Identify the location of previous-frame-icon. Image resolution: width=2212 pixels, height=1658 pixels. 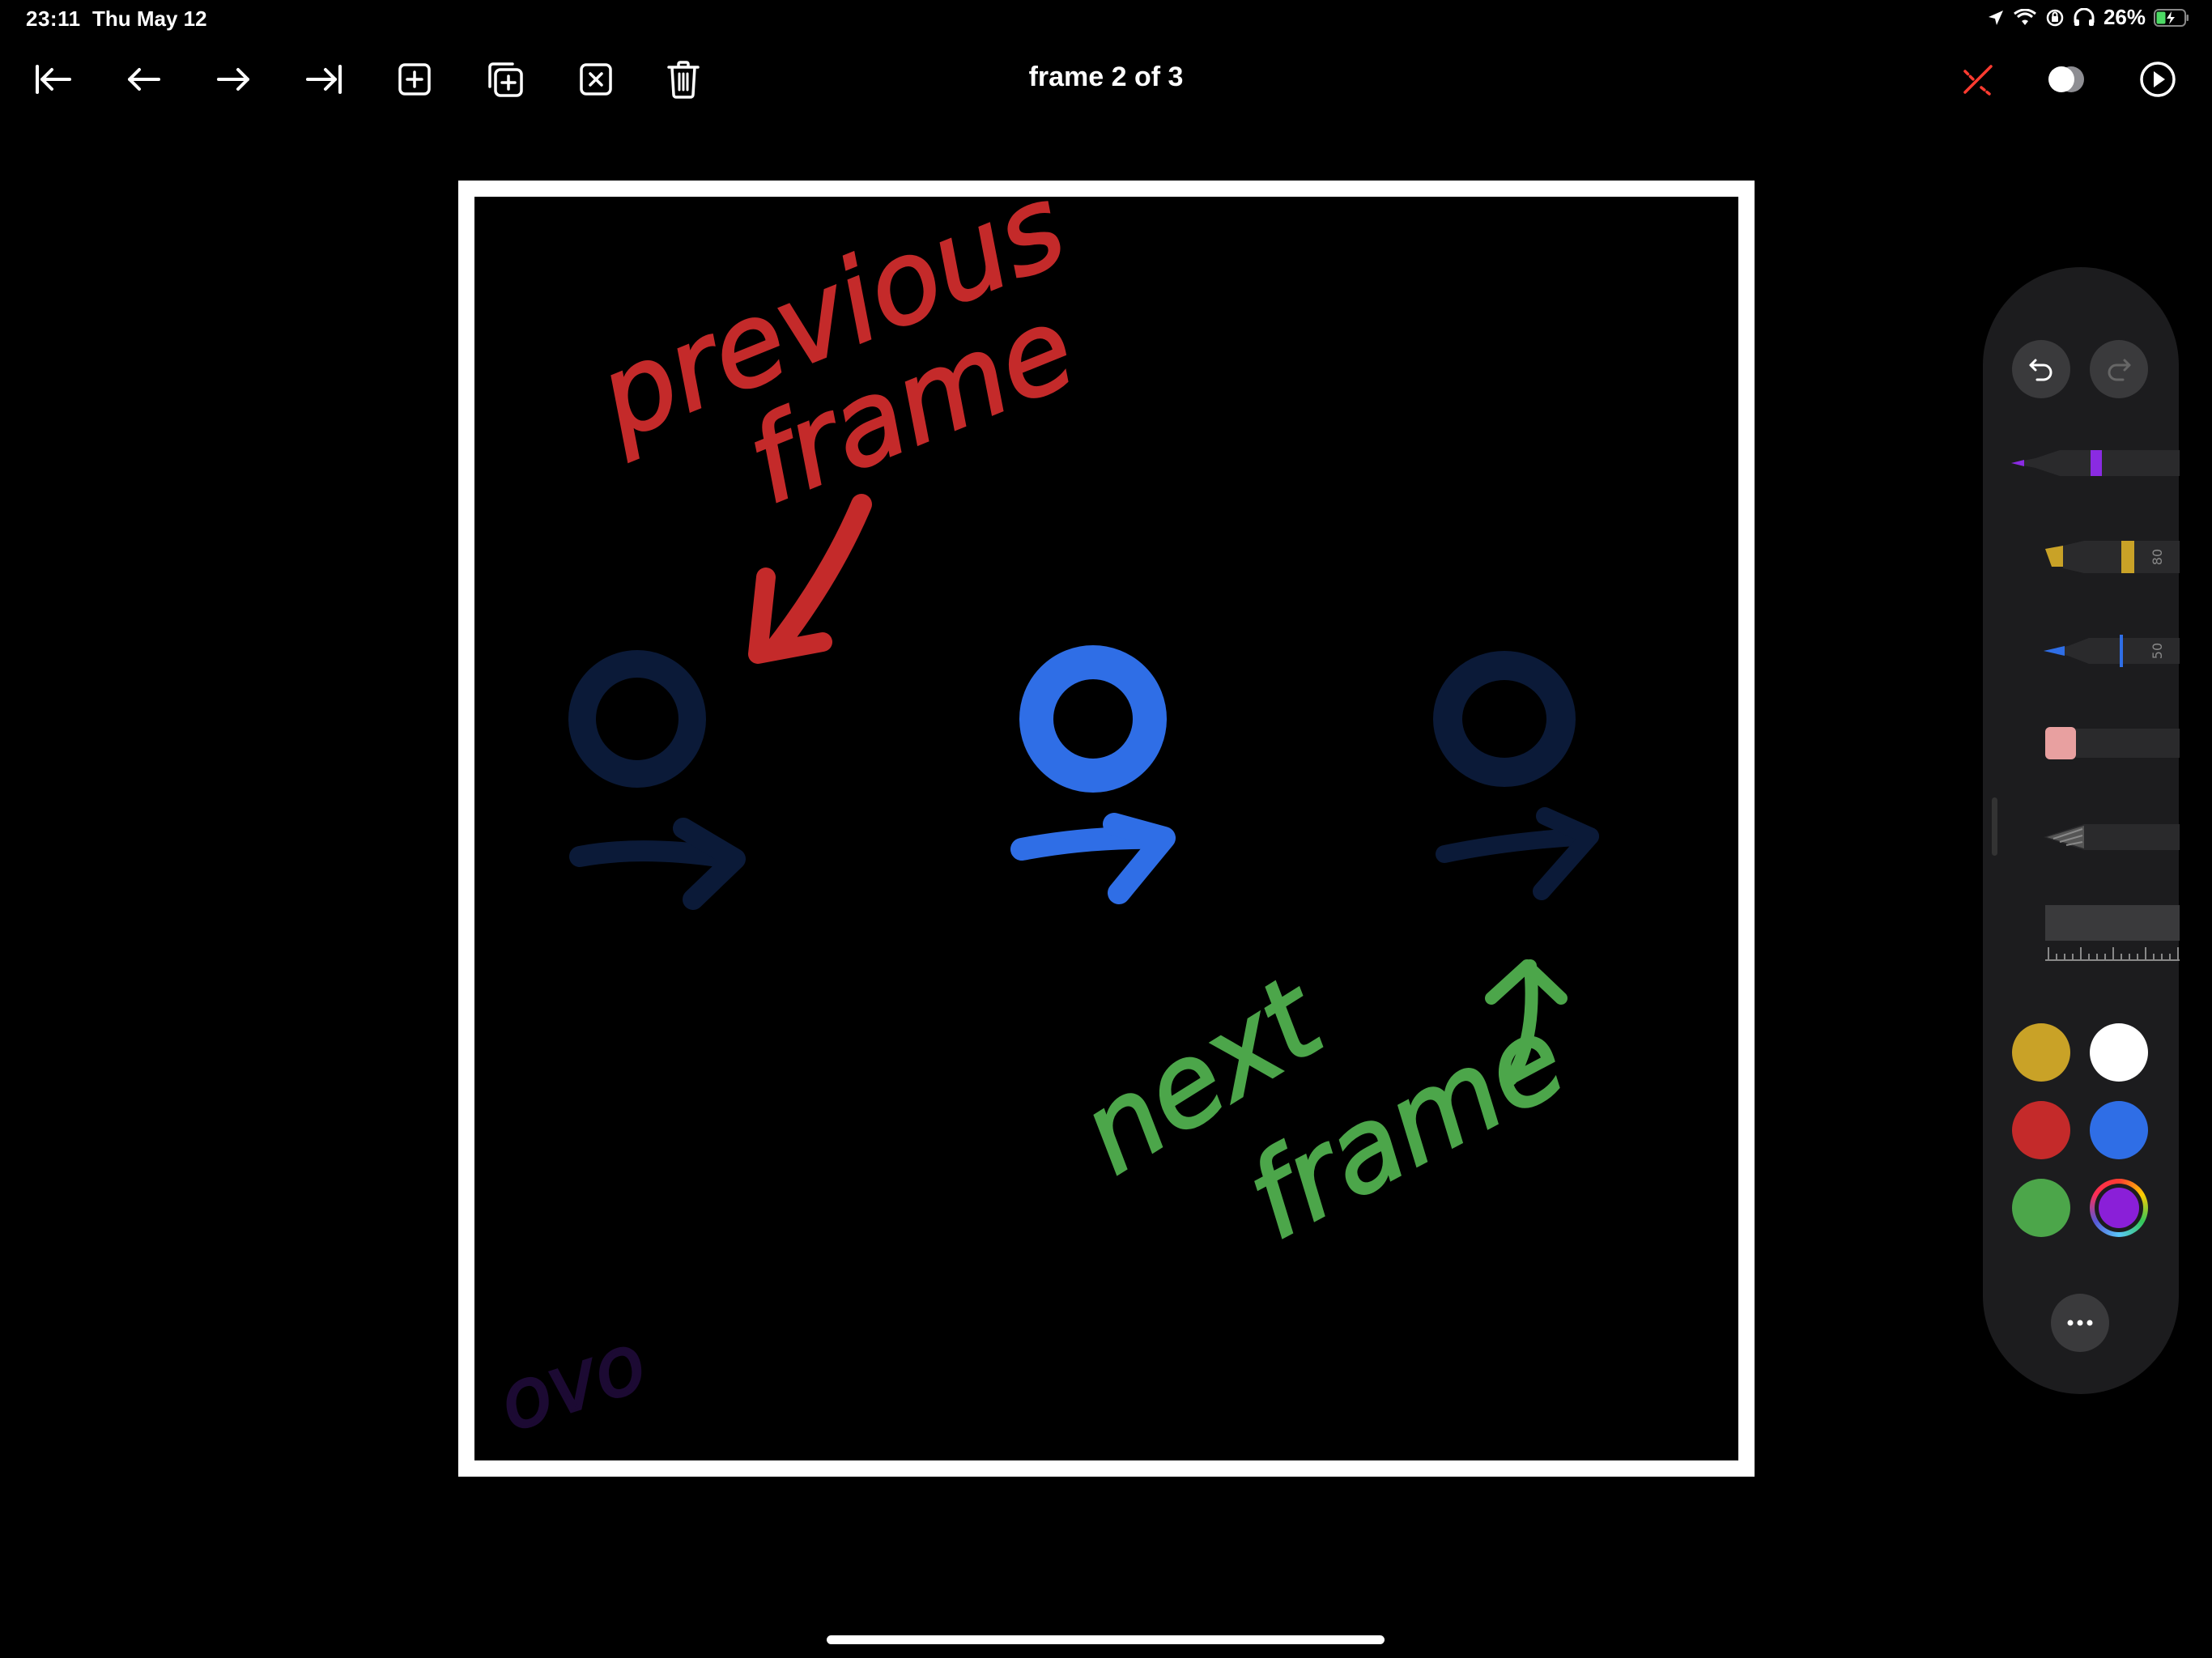
(144, 79).